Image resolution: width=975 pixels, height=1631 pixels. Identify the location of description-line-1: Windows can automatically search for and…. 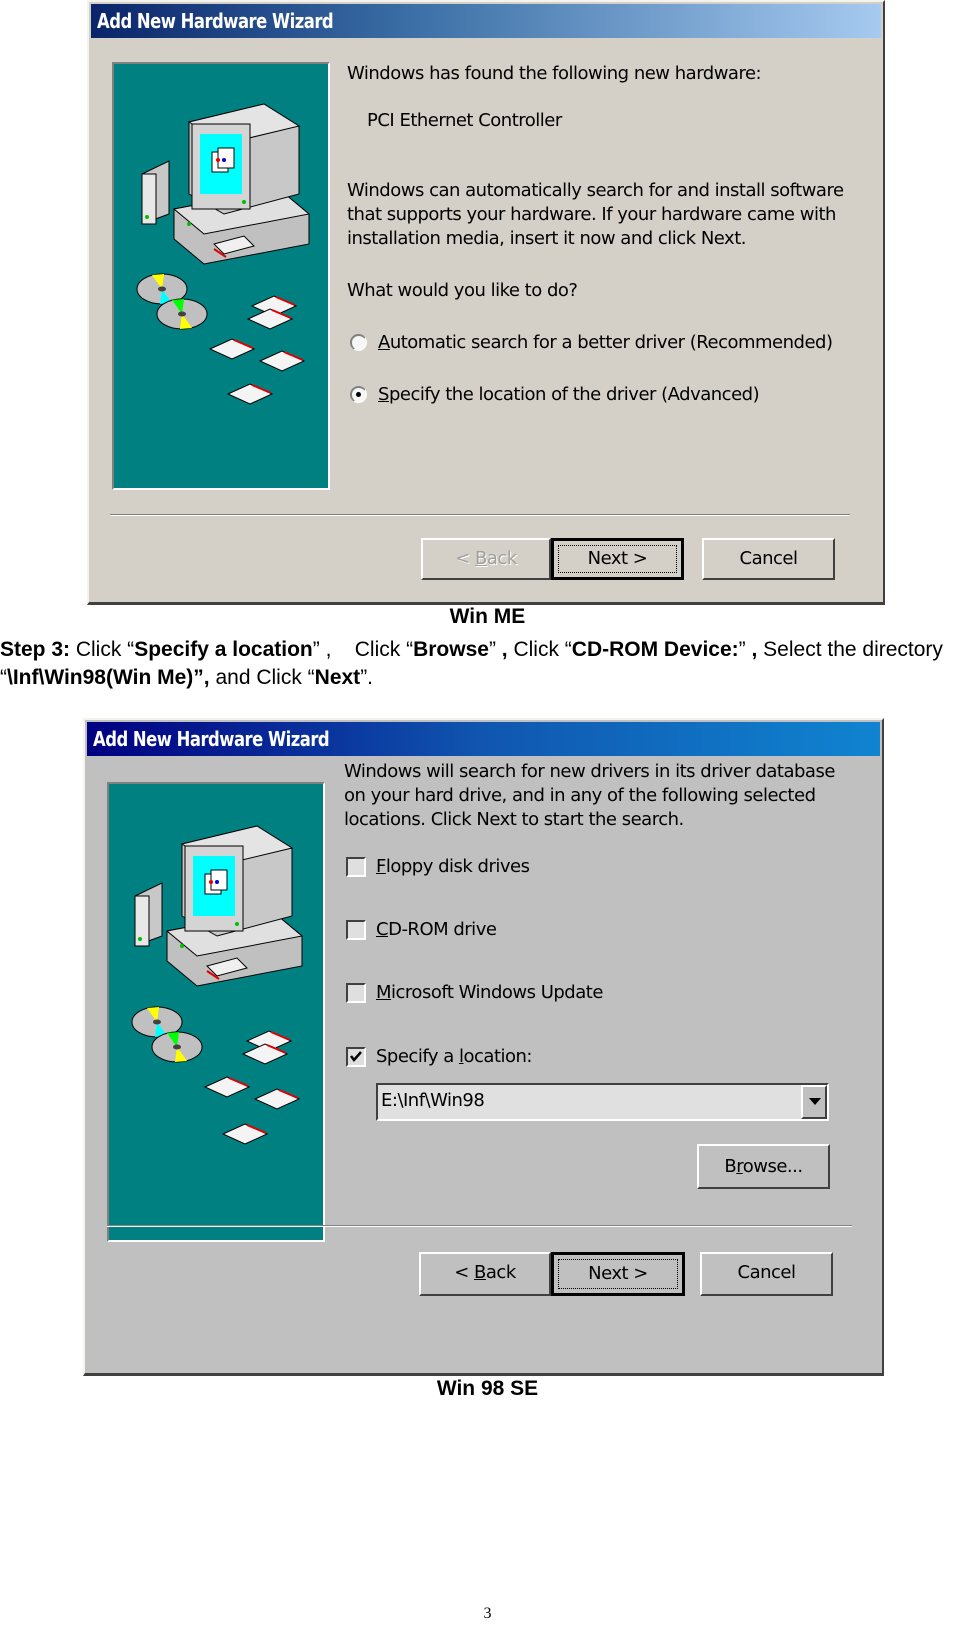
(595, 190).